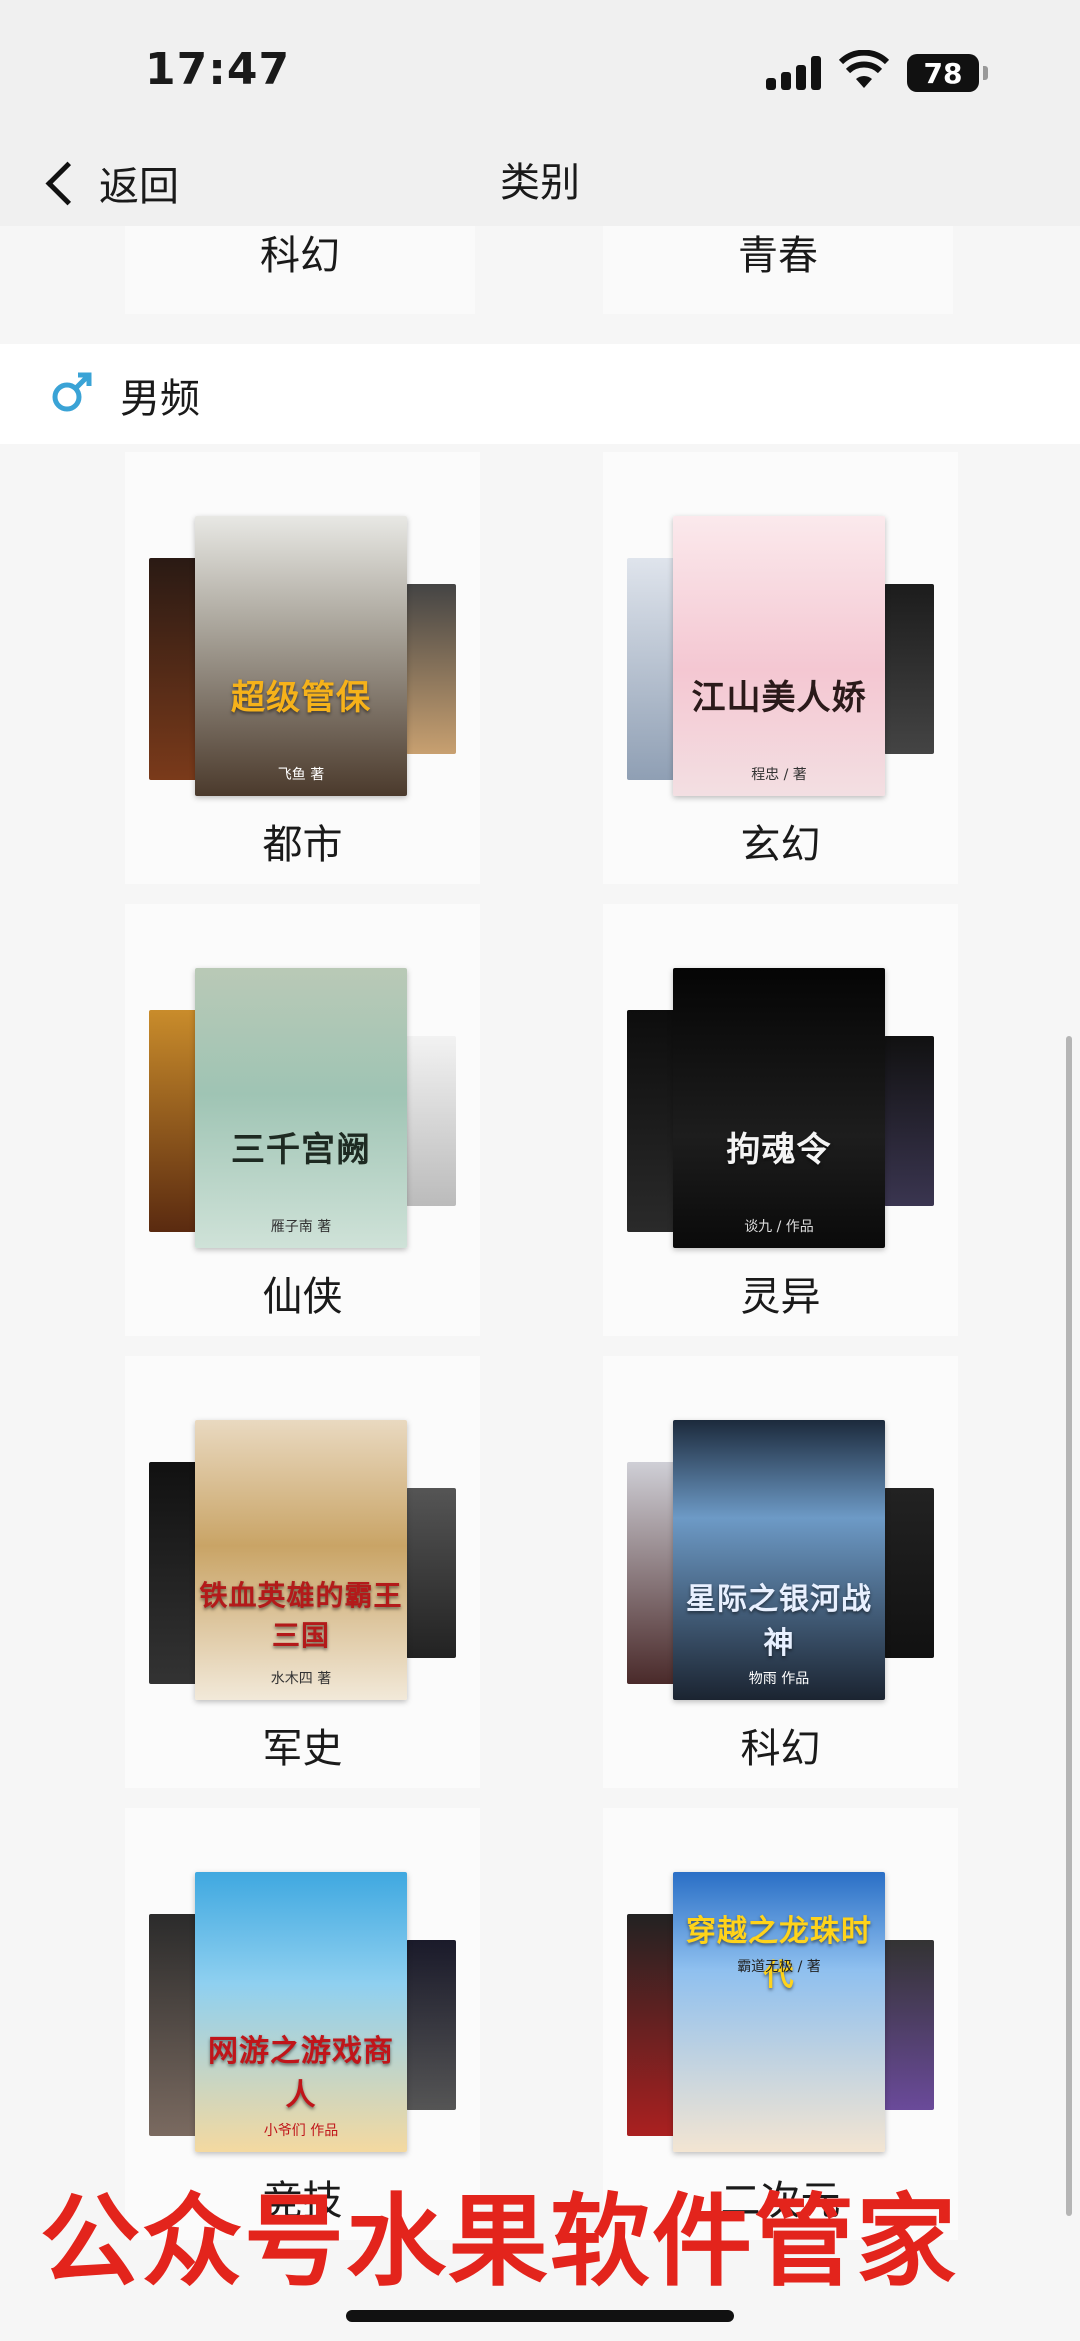  Describe the element at coordinates (1069, 1626) in the screenshot. I see `scrollbar` at that location.